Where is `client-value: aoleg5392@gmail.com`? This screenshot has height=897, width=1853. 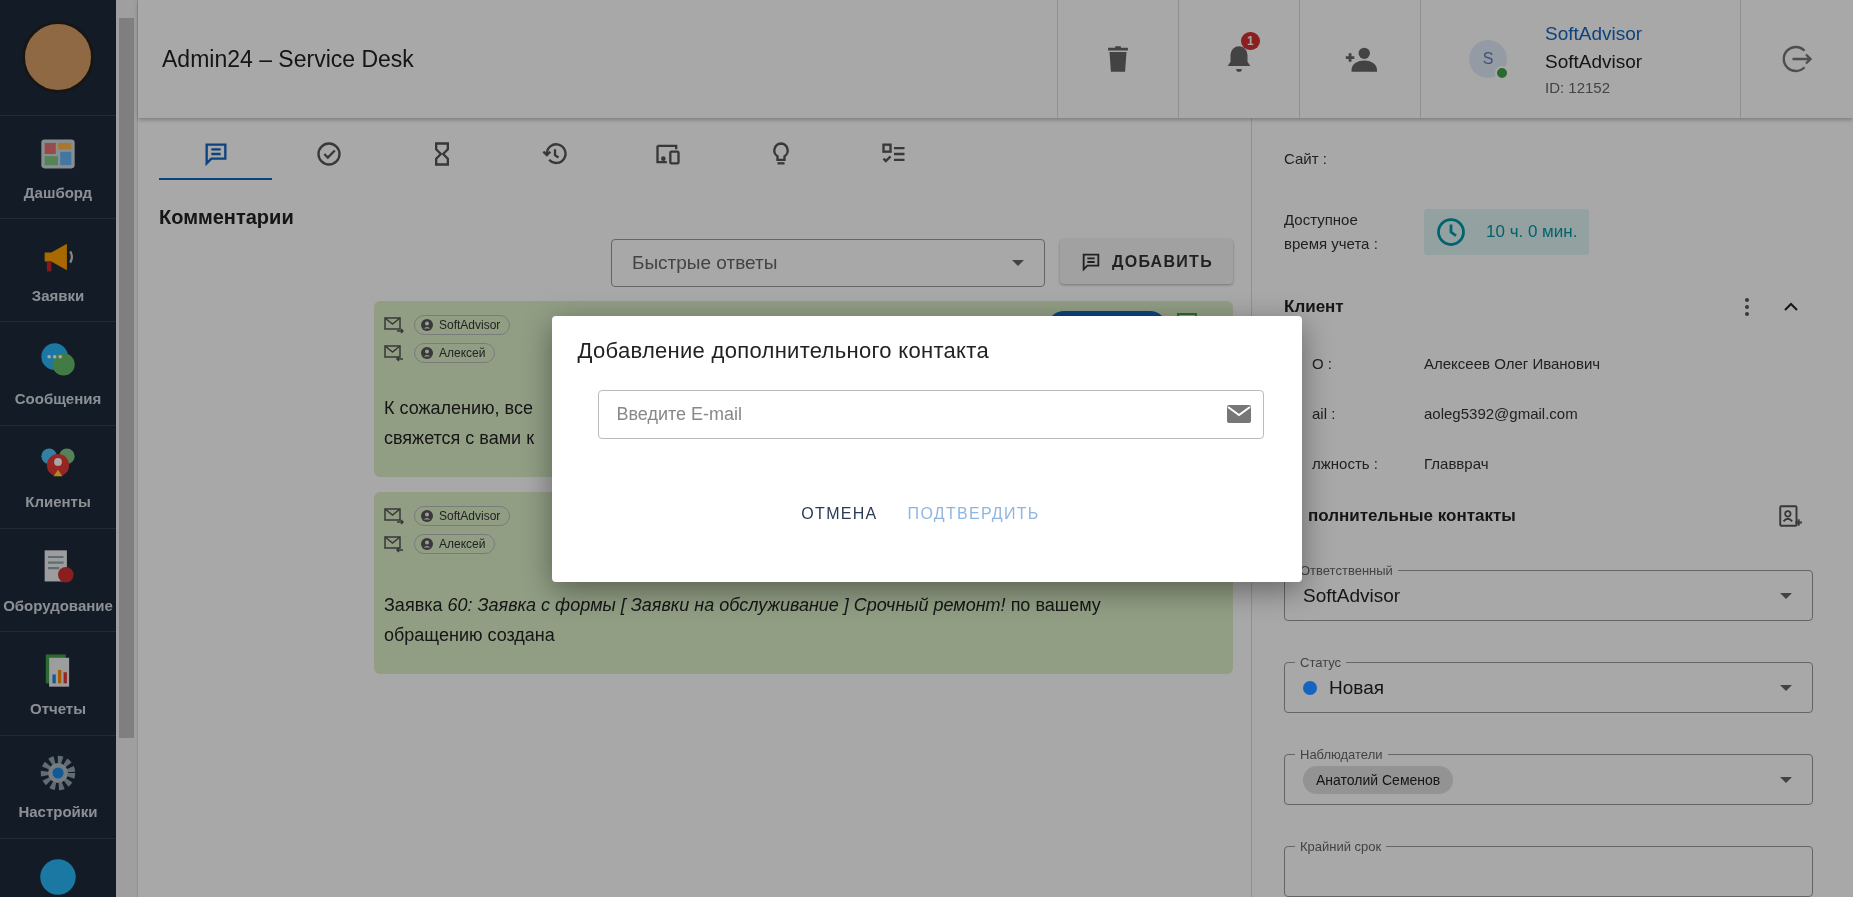 client-value: aoleg5392@gmail.com is located at coordinates (1501, 414).